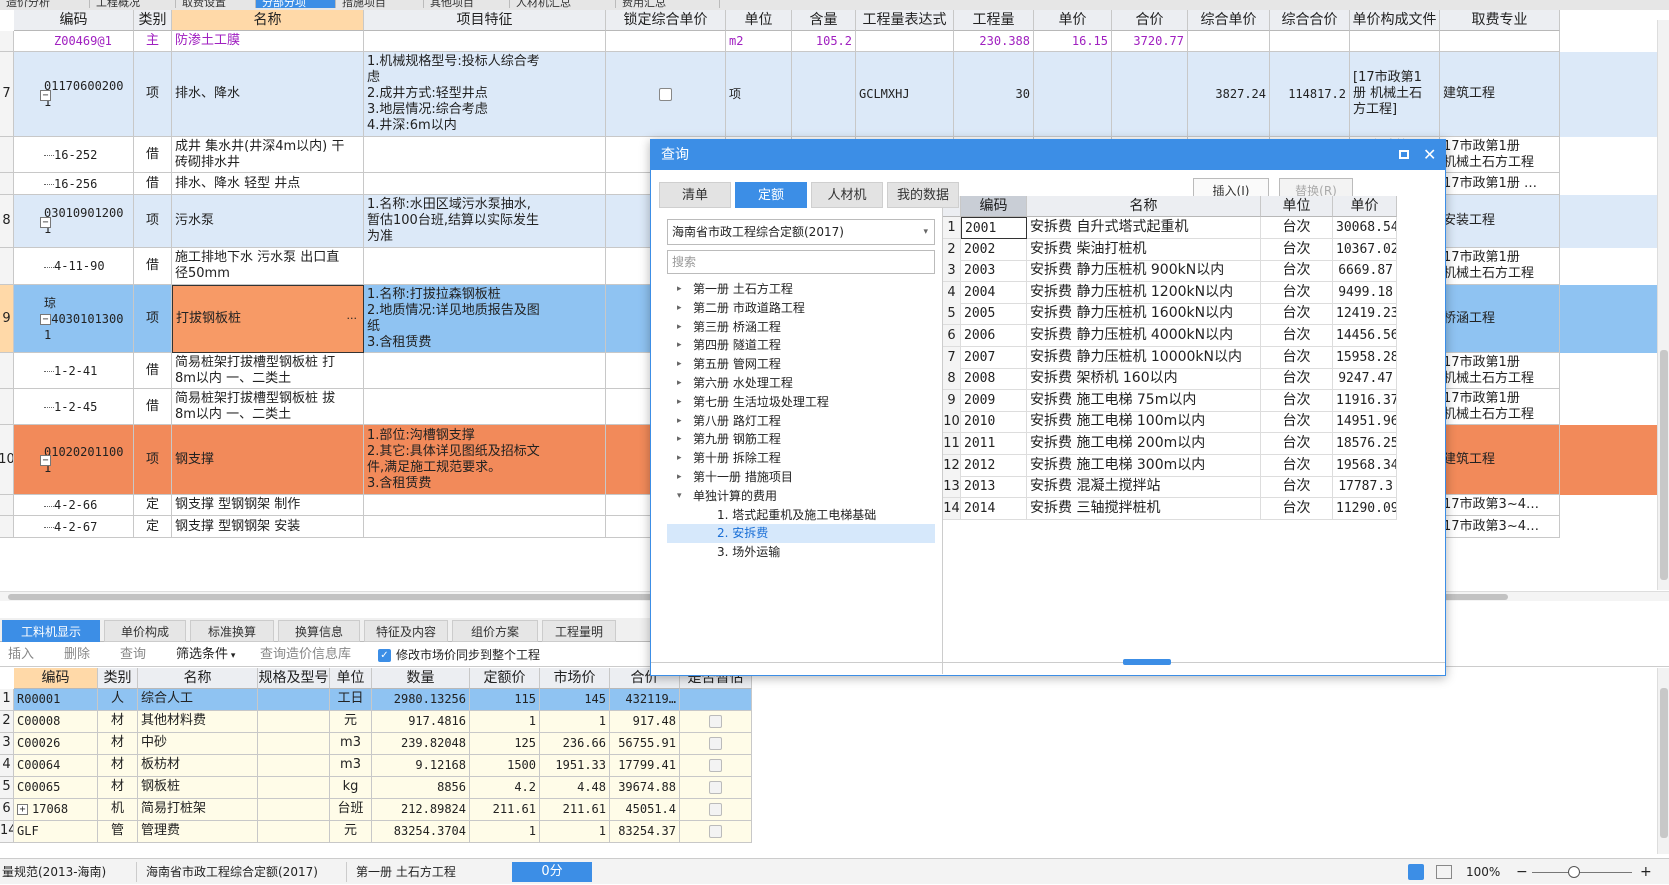 The height and width of the screenshot is (885, 1669). What do you see at coordinates (406, 631) in the screenshot?
I see `bottom-tab-4: 特征及内容` at bounding box center [406, 631].